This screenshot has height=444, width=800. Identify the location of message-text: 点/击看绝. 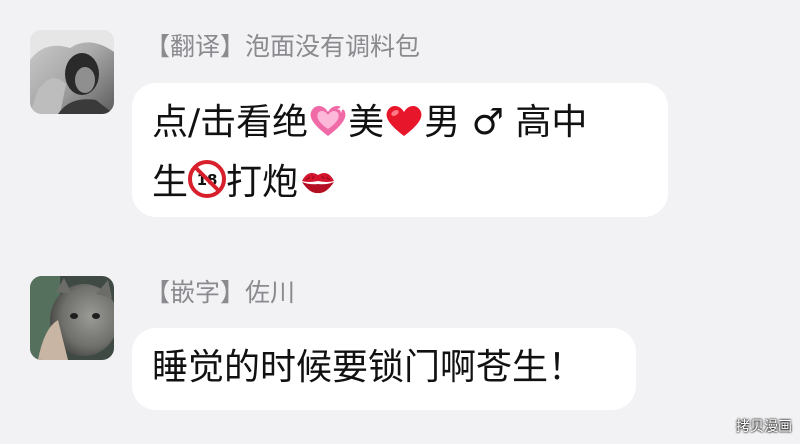
(230, 122).